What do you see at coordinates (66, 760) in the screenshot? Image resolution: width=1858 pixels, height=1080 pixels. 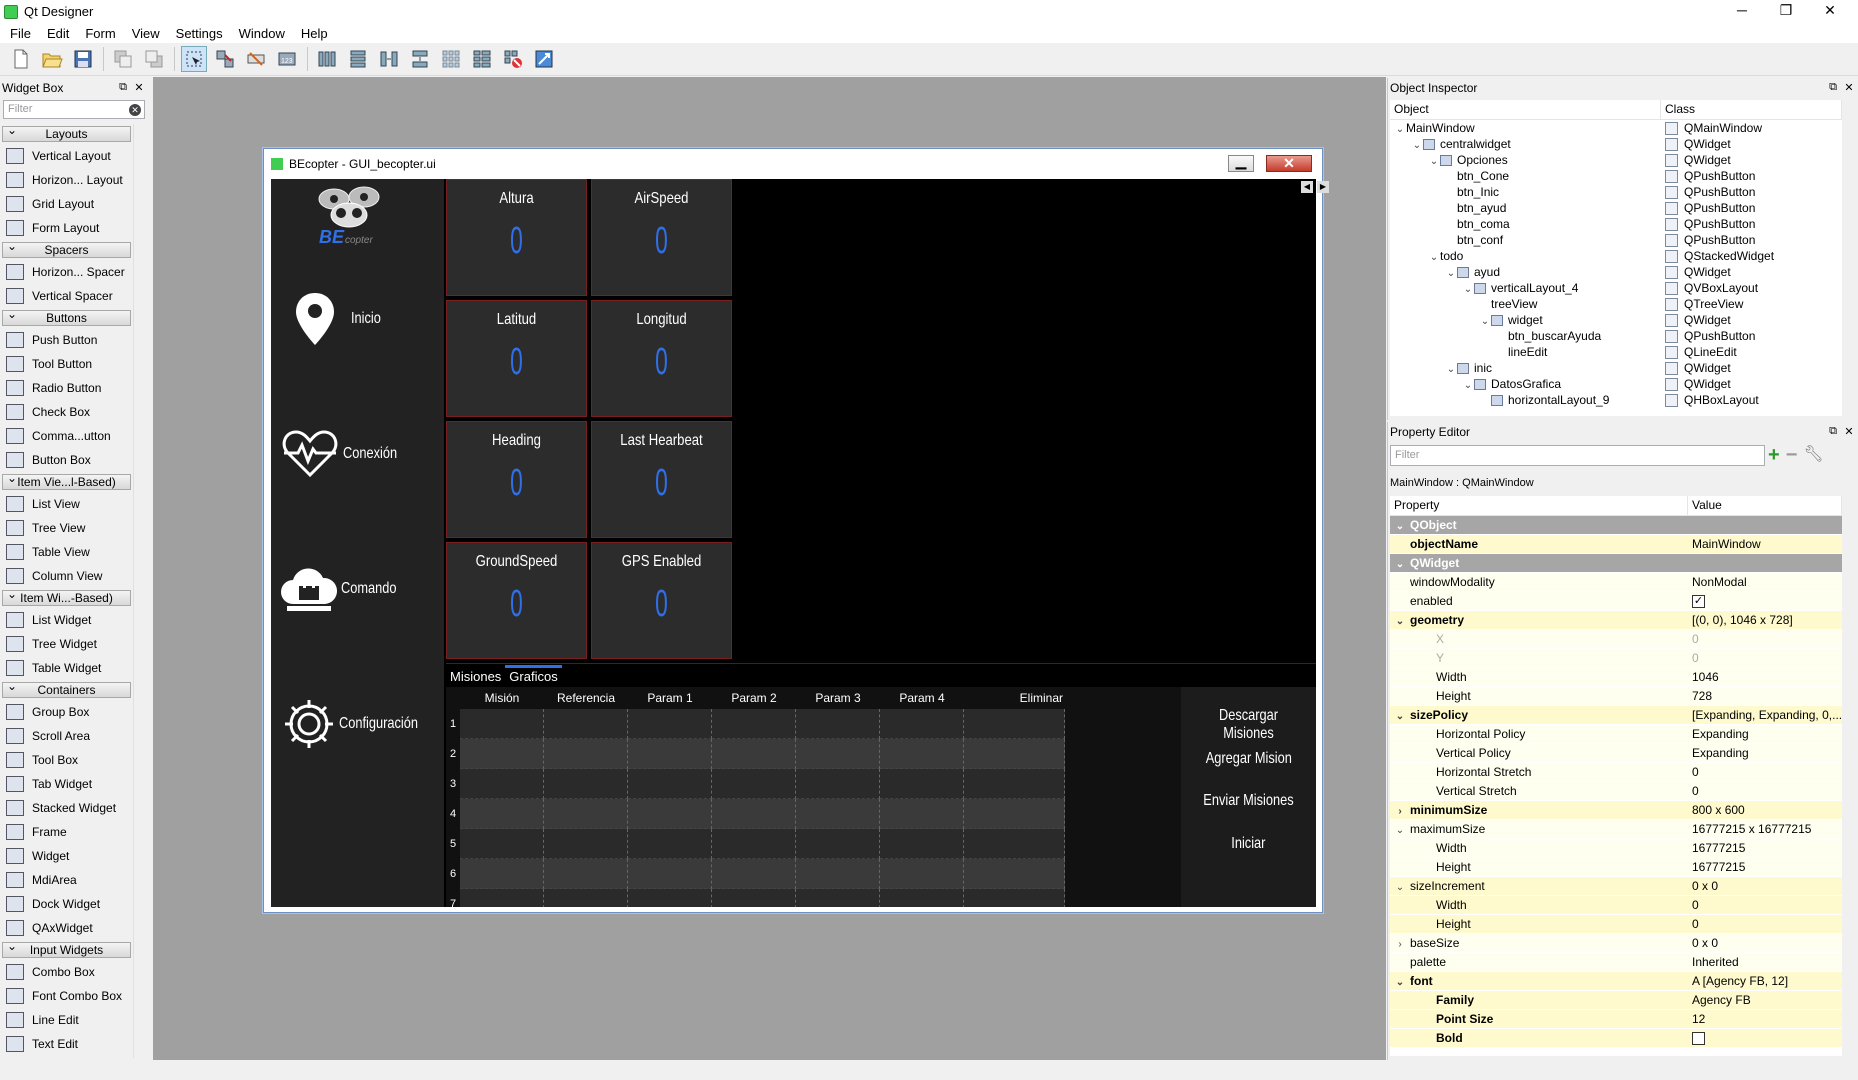 I see `widget-item-tool-box: Tool Box` at bounding box center [66, 760].